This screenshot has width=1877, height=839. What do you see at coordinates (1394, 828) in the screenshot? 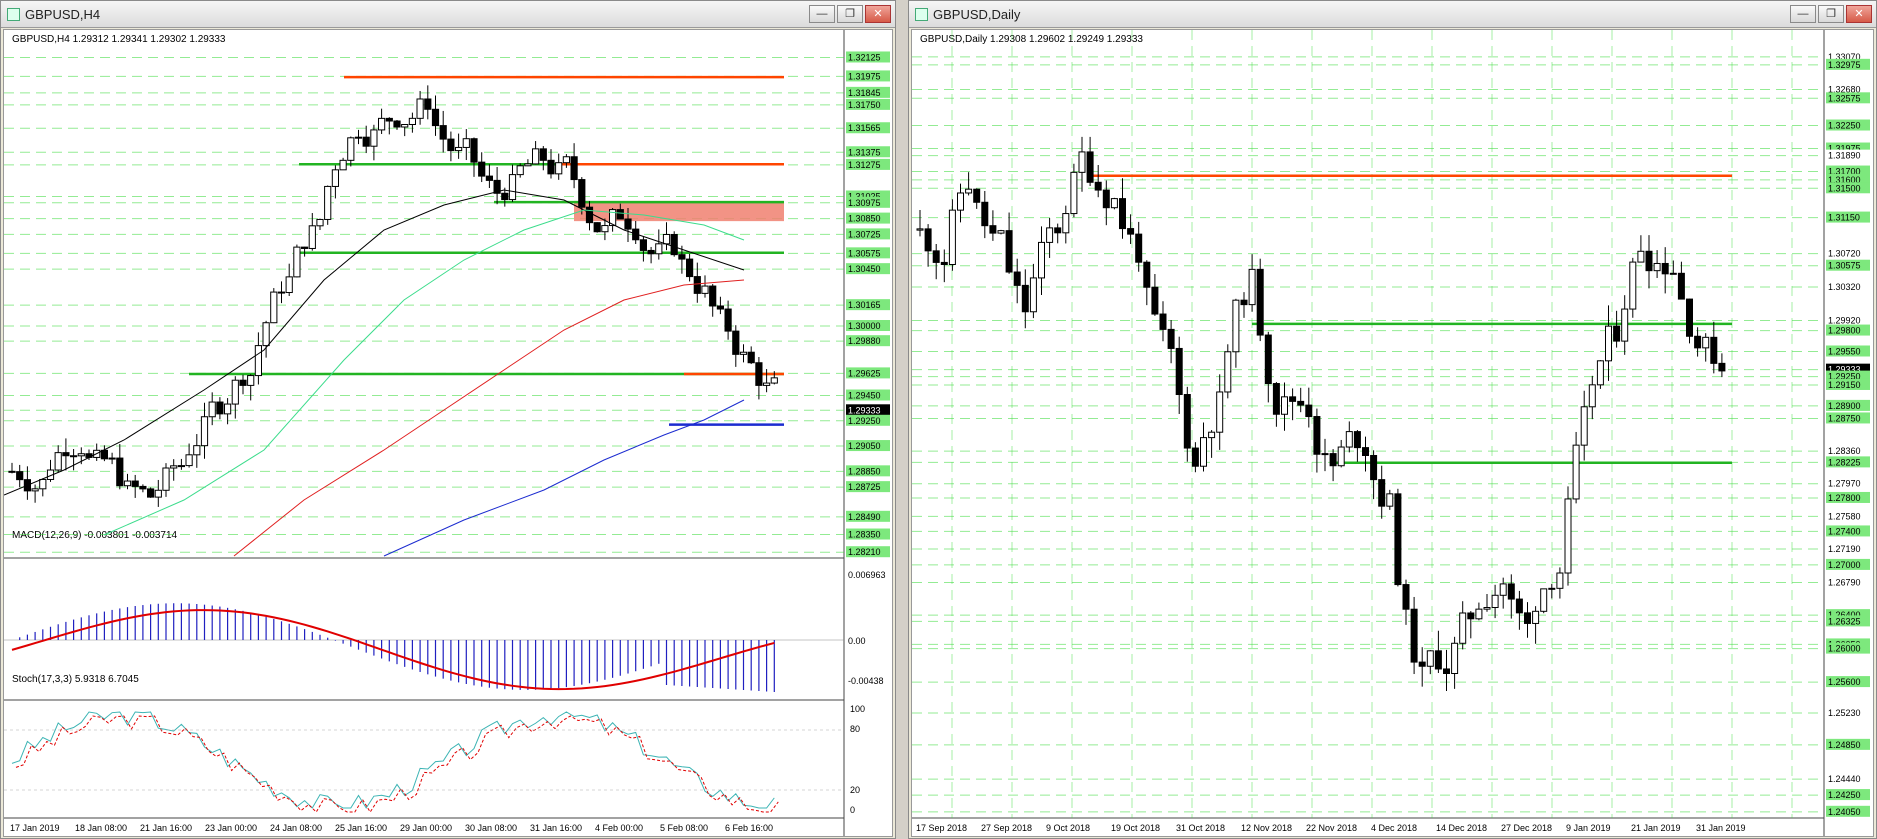
I see `time-axis-label: 4 Dec 2018` at bounding box center [1394, 828].